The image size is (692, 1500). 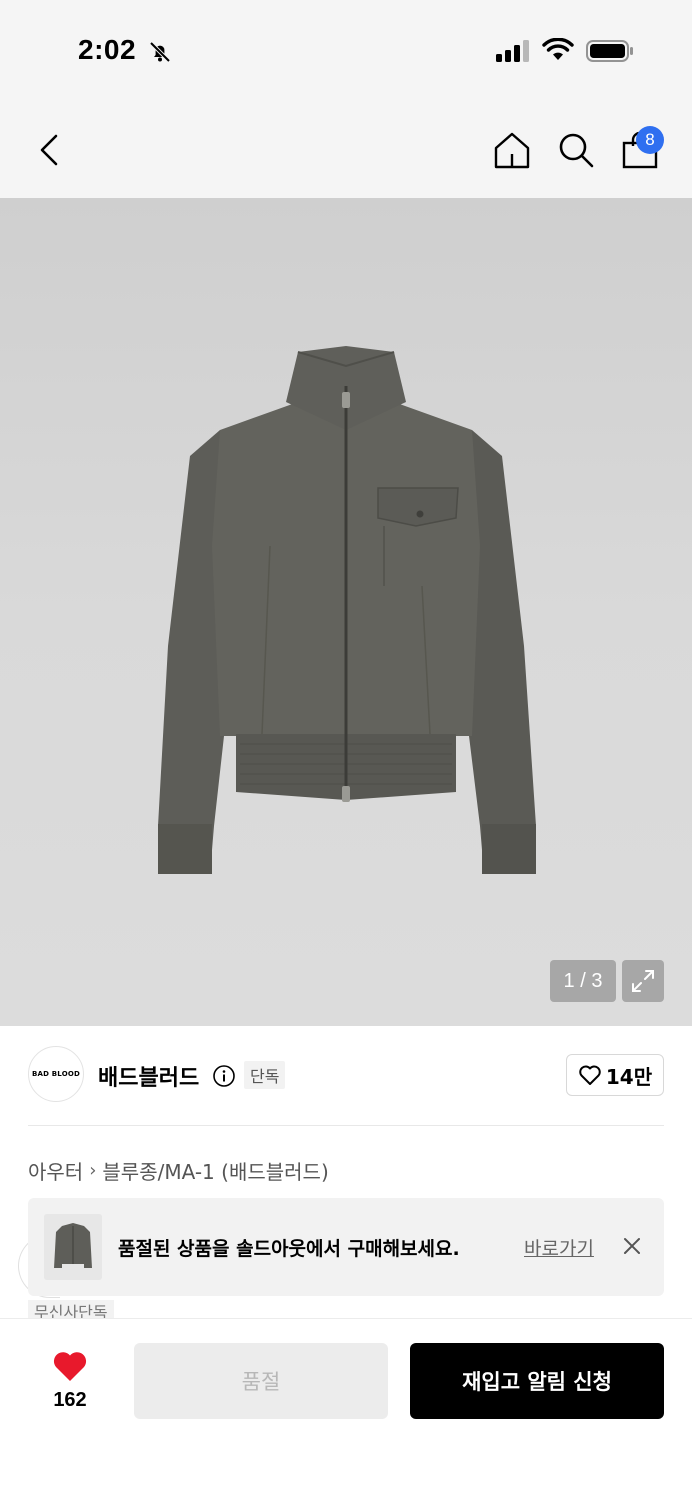 What do you see at coordinates (73, 1247) in the screenshot?
I see `banner-thumbnail` at bounding box center [73, 1247].